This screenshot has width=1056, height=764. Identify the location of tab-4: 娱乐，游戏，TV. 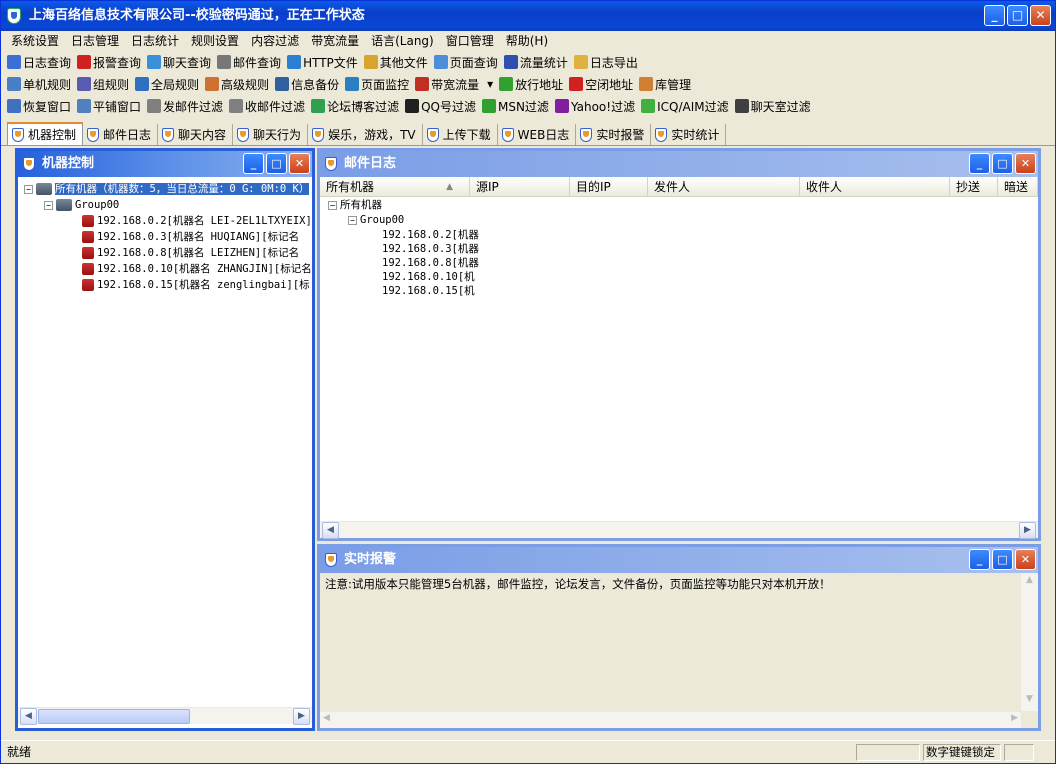
(365, 134).